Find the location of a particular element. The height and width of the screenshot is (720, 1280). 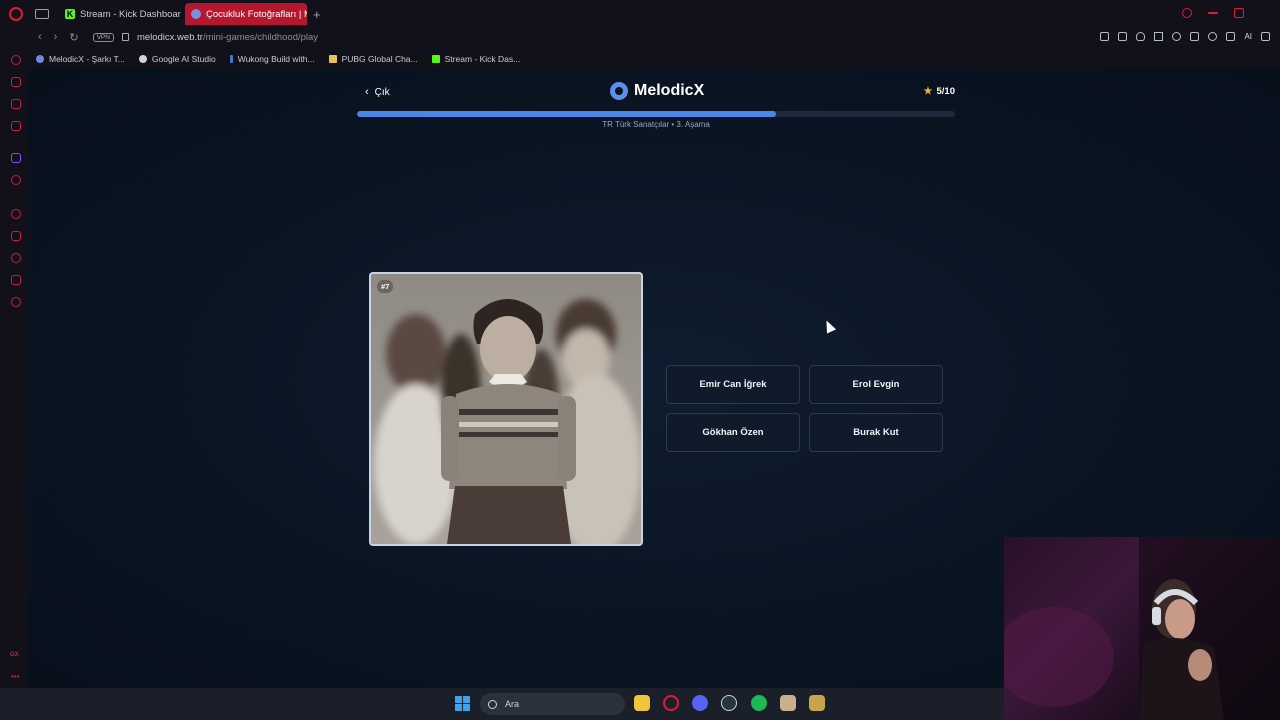

play-icon is located at coordinates (1159, 36).